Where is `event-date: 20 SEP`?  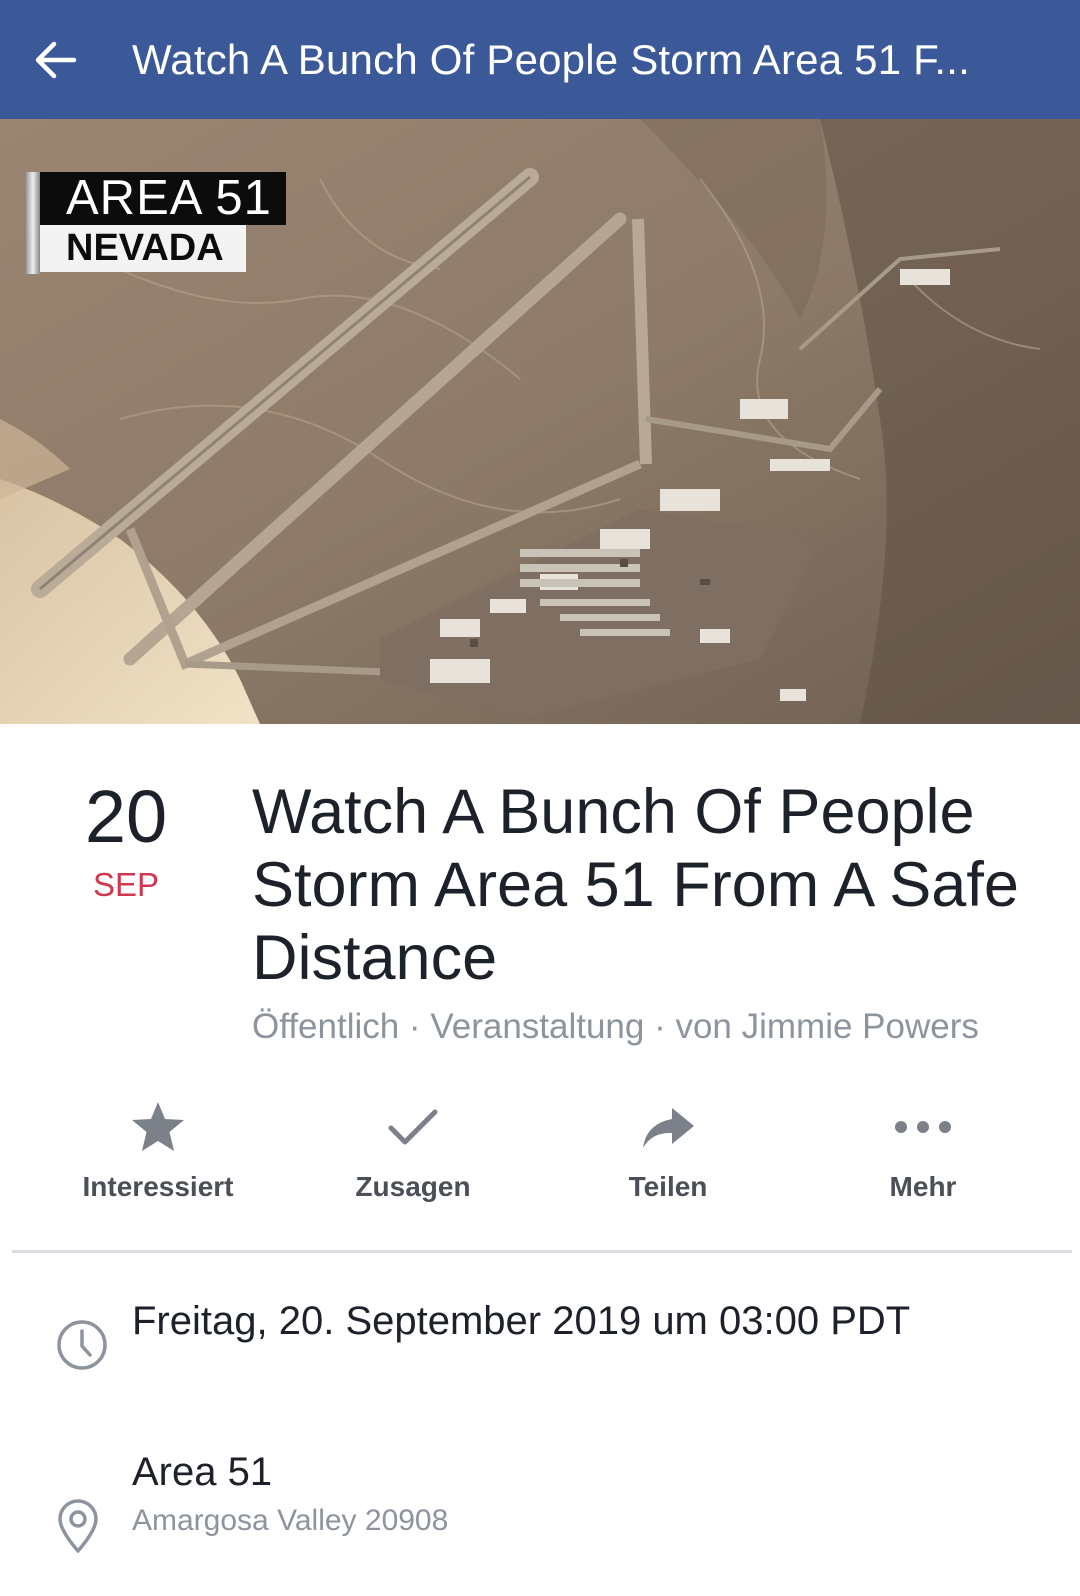 event-date: 20 SEP is located at coordinates (126, 840).